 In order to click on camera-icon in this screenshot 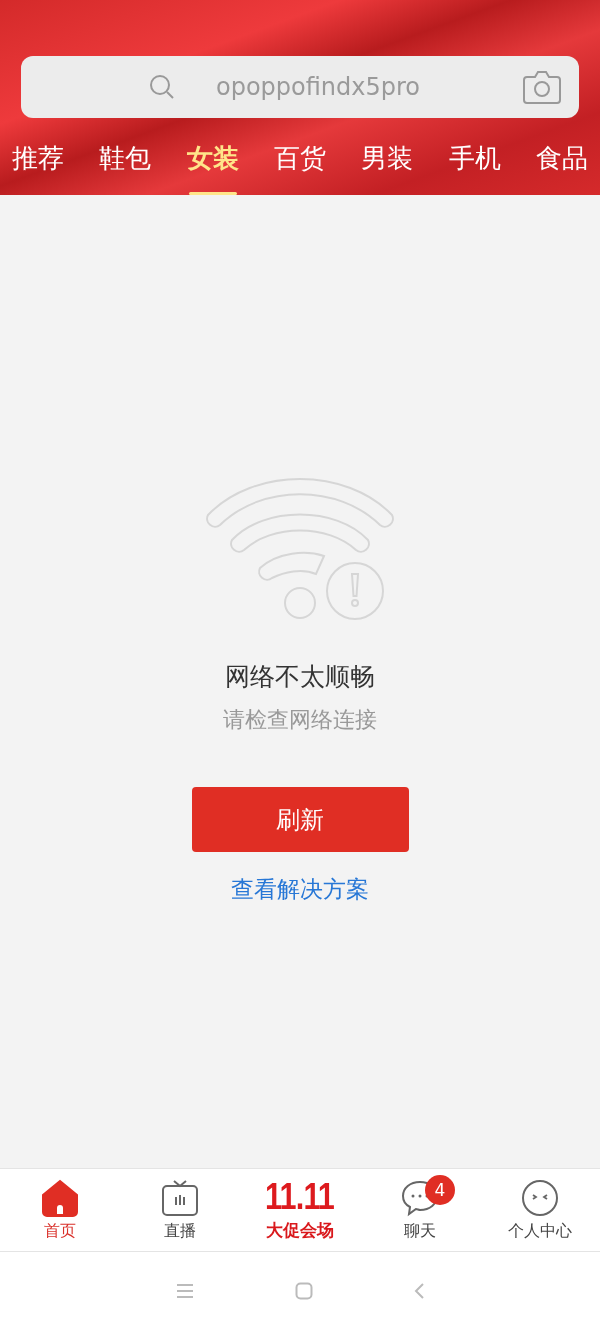, I will do `click(542, 87)`.